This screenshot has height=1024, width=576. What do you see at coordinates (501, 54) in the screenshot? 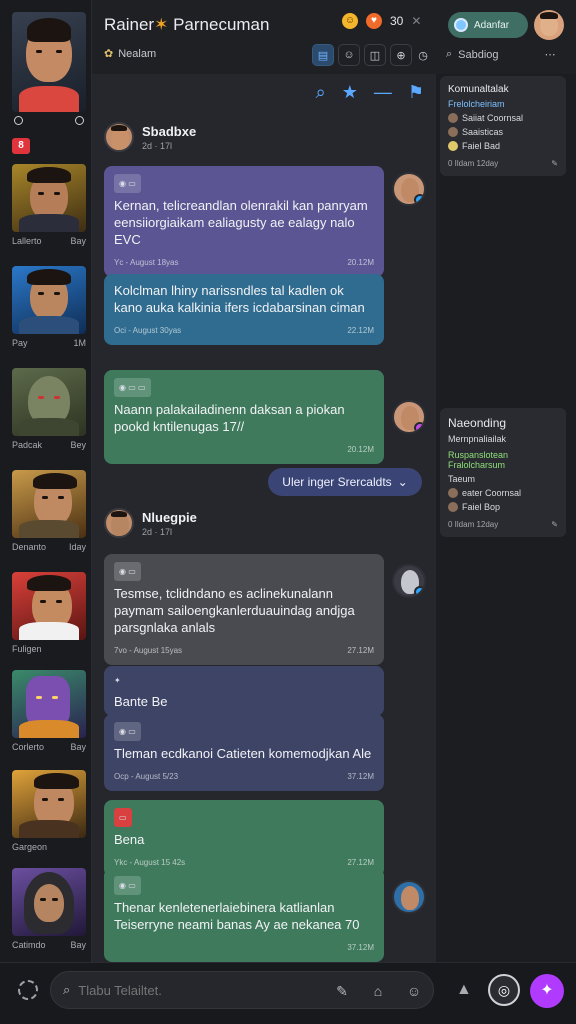
I see `panel-search: ⌕ Sabdiog ⋯` at bounding box center [501, 54].